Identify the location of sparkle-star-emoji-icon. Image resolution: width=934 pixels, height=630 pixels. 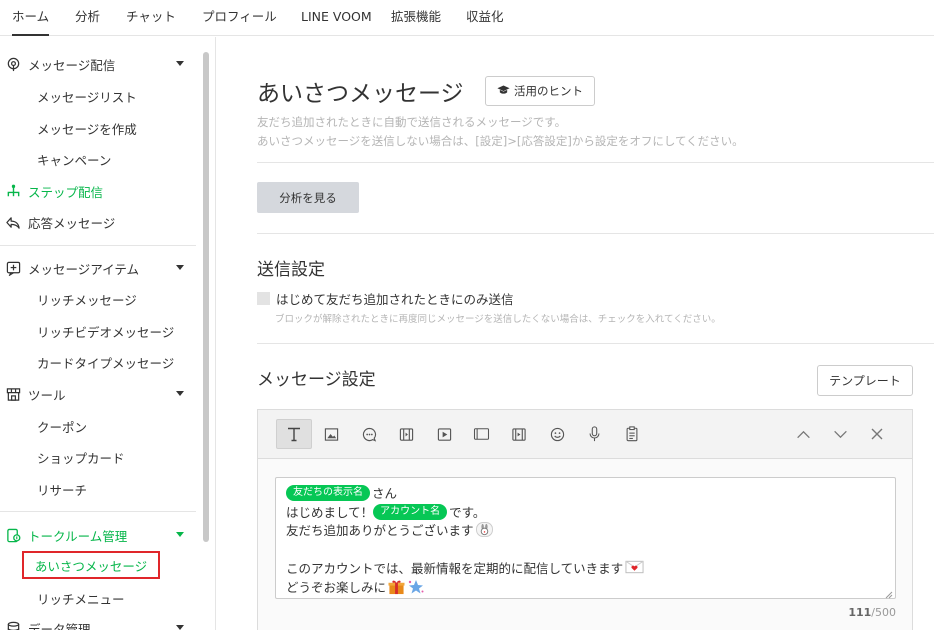
(415, 586).